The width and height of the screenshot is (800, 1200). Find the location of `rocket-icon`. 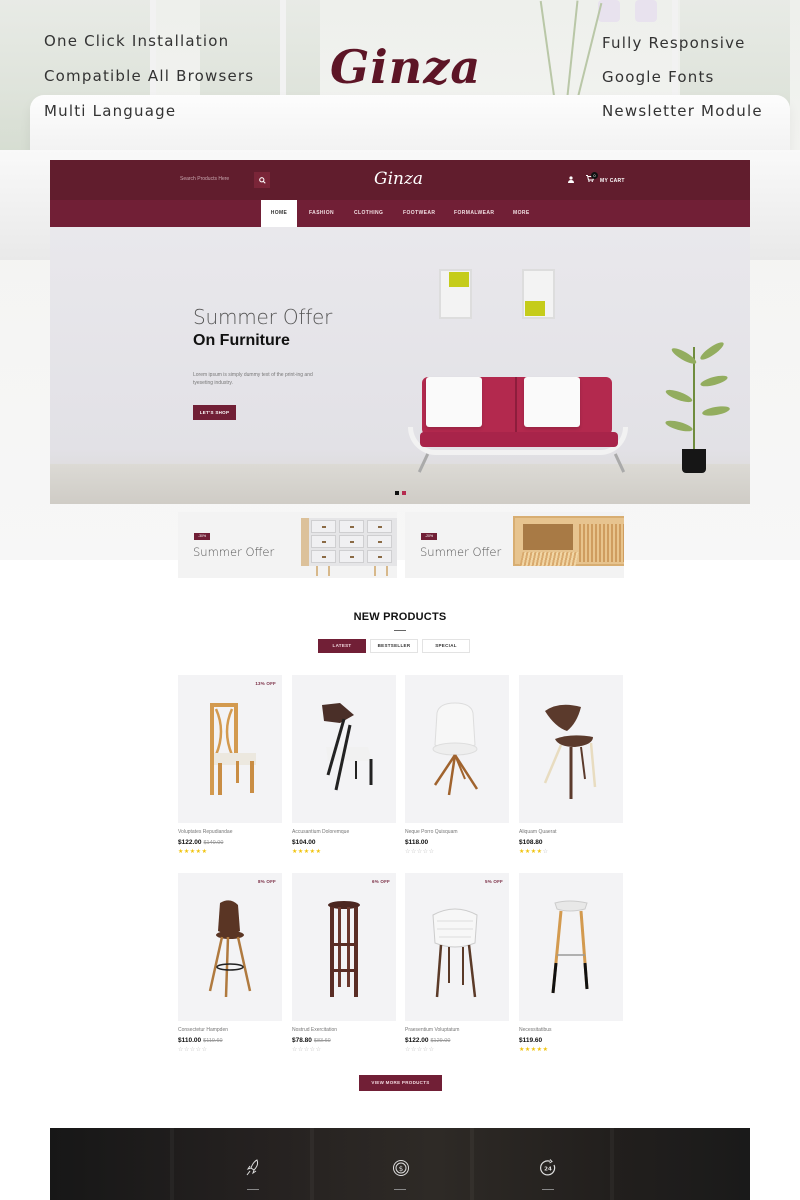

rocket-icon is located at coordinates (253, 1168).